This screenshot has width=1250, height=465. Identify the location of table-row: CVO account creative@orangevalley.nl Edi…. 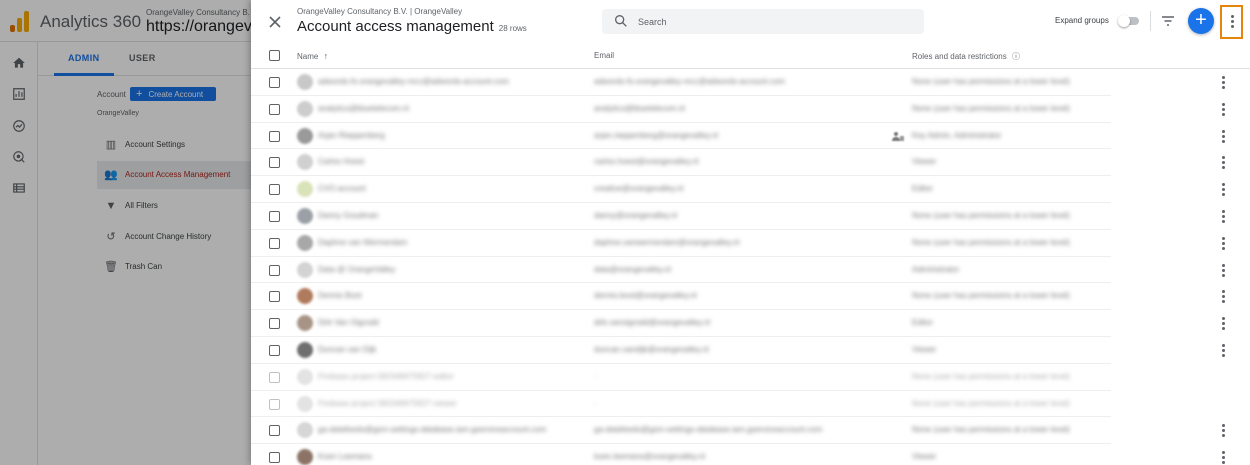
(750, 189).